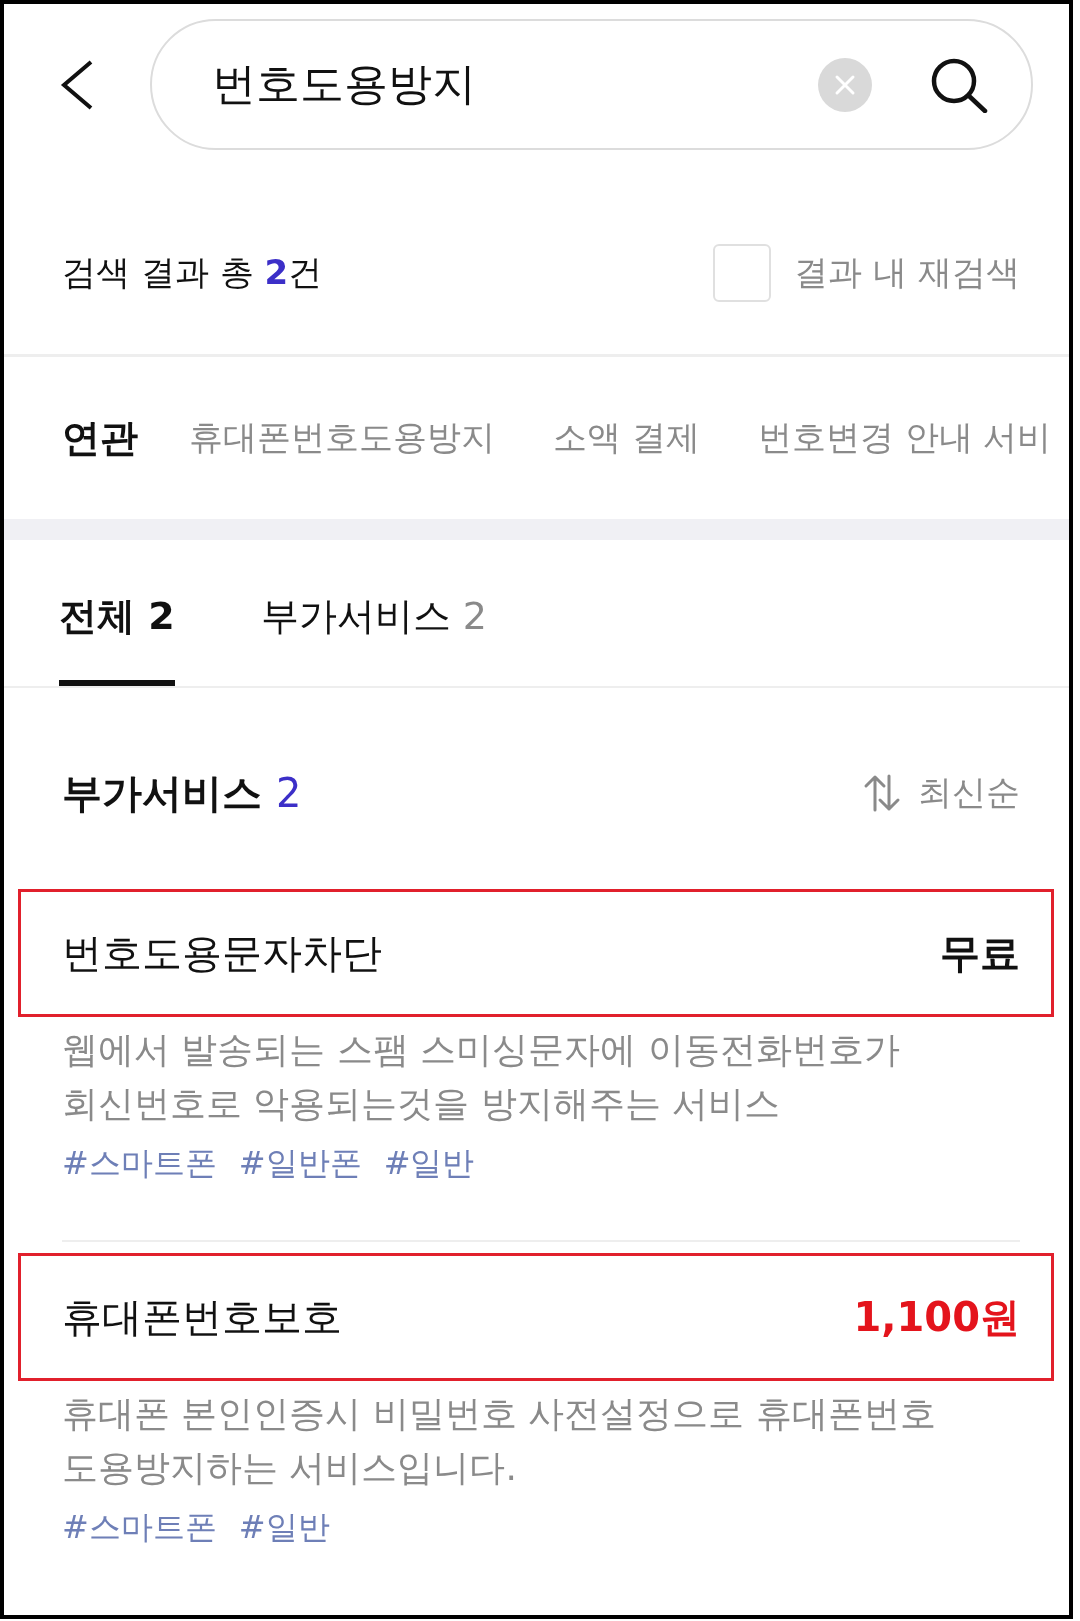  I want to click on price-label: 1,100원, so click(936, 1317).